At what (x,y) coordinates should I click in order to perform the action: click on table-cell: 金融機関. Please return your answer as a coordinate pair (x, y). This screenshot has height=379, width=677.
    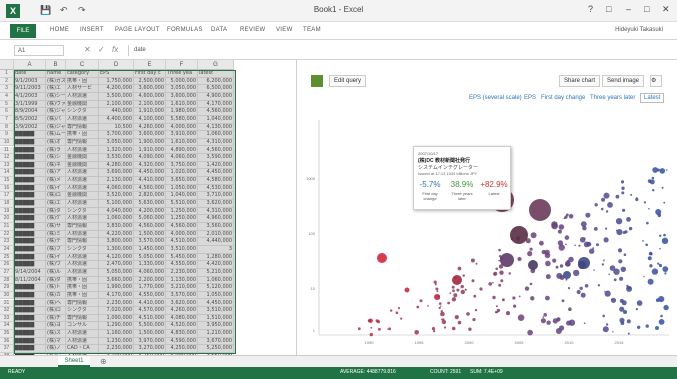
    Looking at the image, I should click on (82, 196).